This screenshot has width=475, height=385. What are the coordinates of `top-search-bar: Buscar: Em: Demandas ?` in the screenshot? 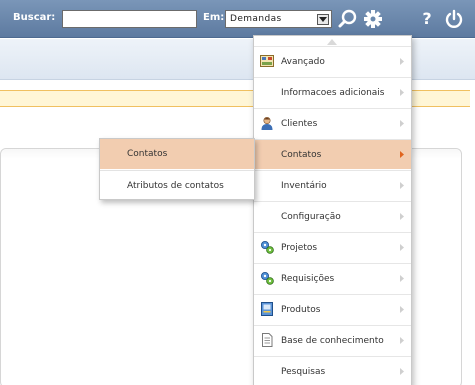 It's located at (237, 19).